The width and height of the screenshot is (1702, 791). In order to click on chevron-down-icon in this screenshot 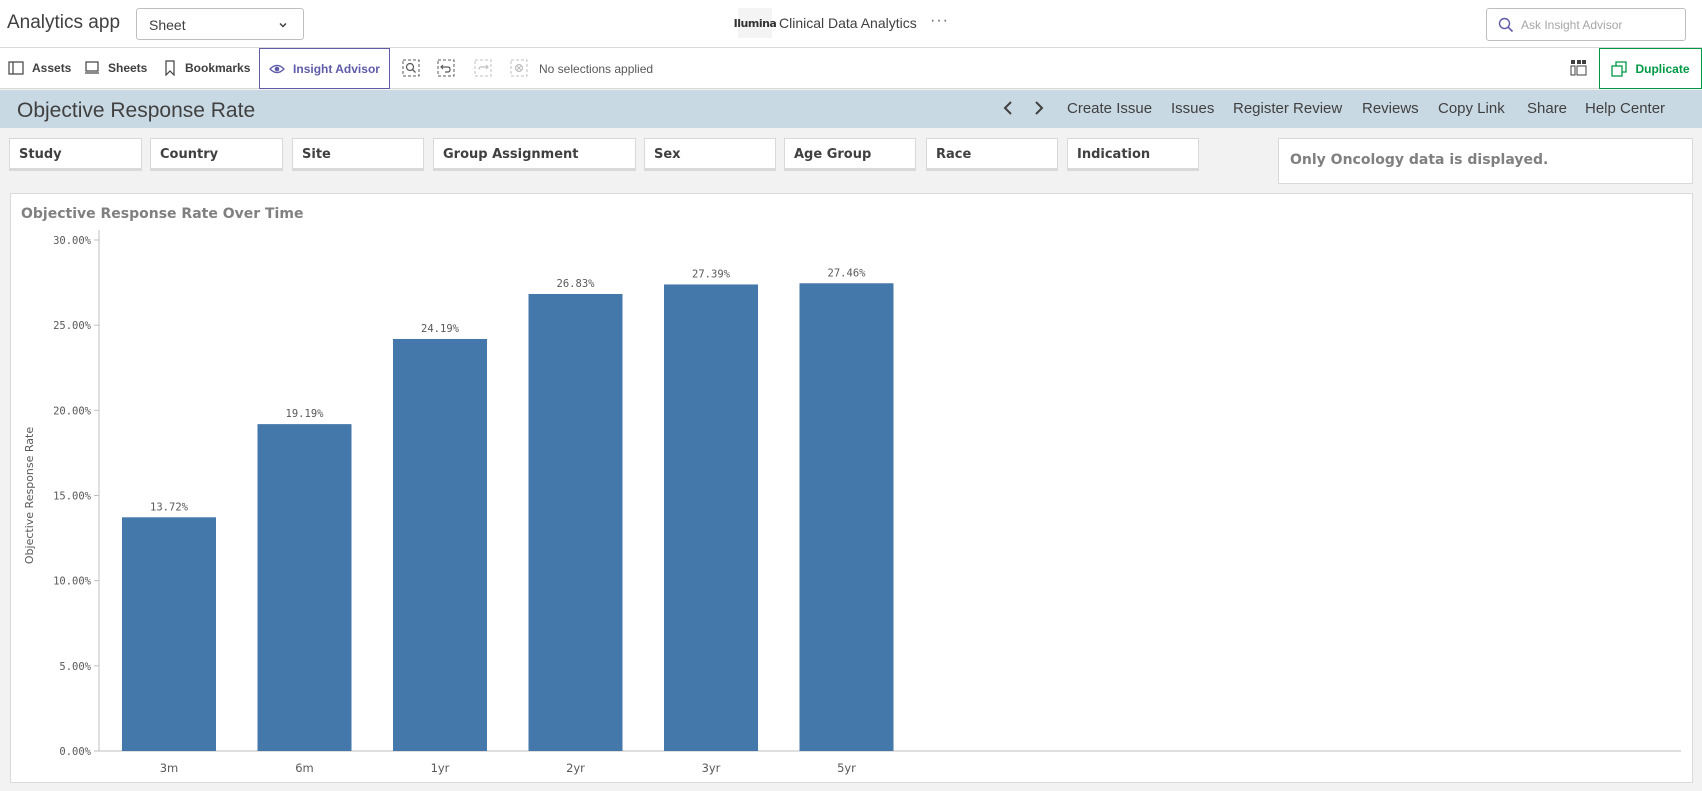, I will do `click(283, 27)`.